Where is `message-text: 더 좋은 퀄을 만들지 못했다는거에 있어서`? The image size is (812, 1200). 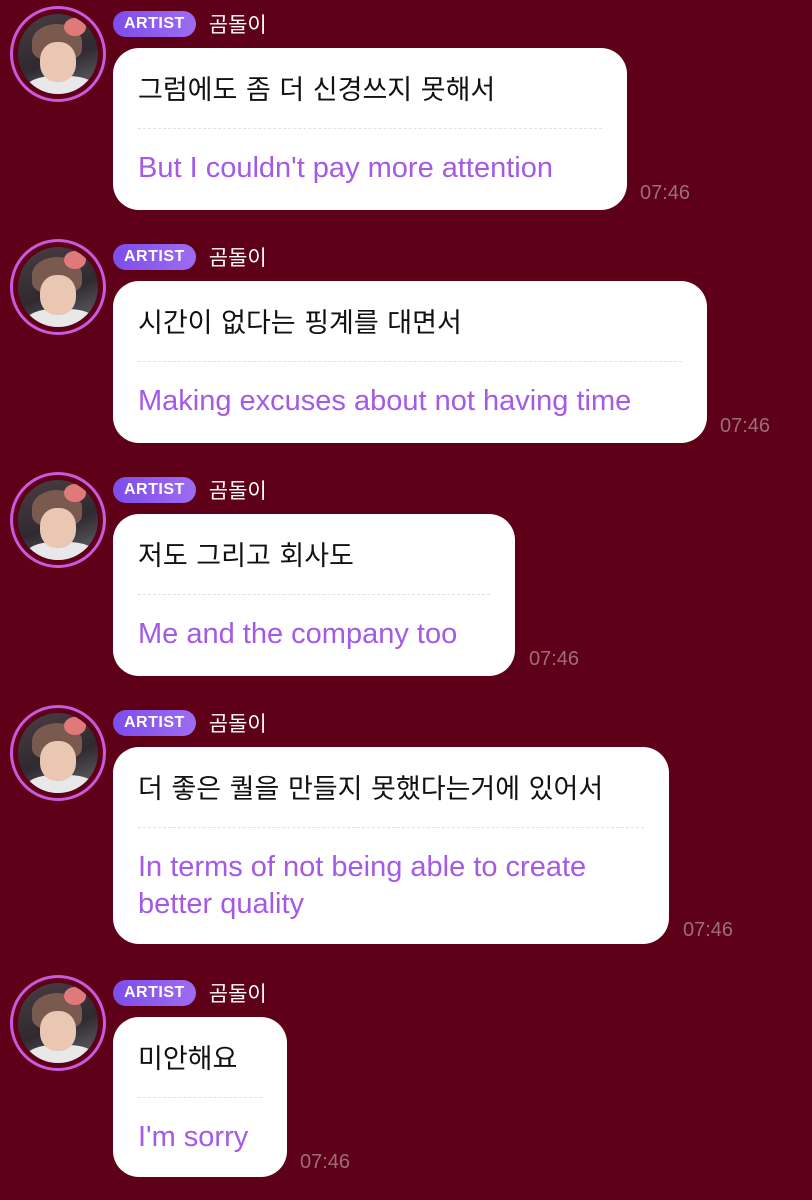 message-text: 더 좋은 퀄을 만들지 못했다는거에 있어서 is located at coordinates (371, 789).